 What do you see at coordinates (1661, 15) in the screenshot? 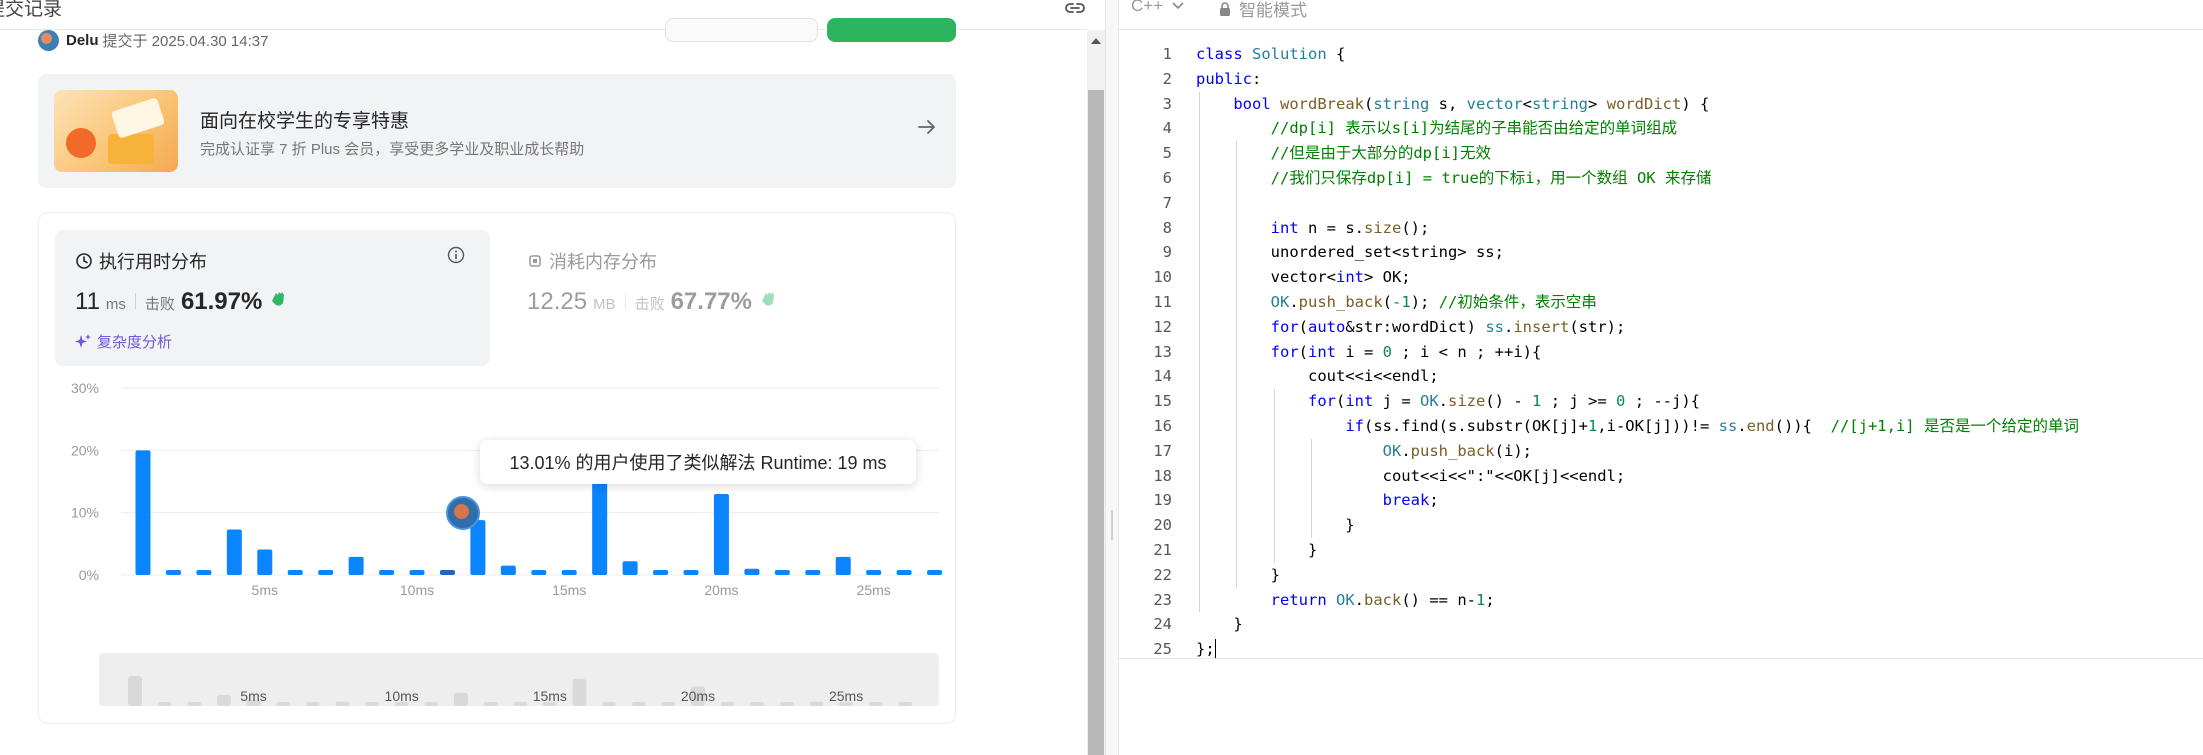
I see `editor-toolbar: C++ 智能模式` at bounding box center [1661, 15].